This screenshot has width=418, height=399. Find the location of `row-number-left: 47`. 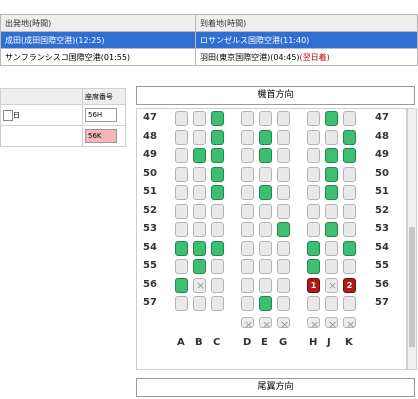

row-number-left: 47 is located at coordinates (150, 117).